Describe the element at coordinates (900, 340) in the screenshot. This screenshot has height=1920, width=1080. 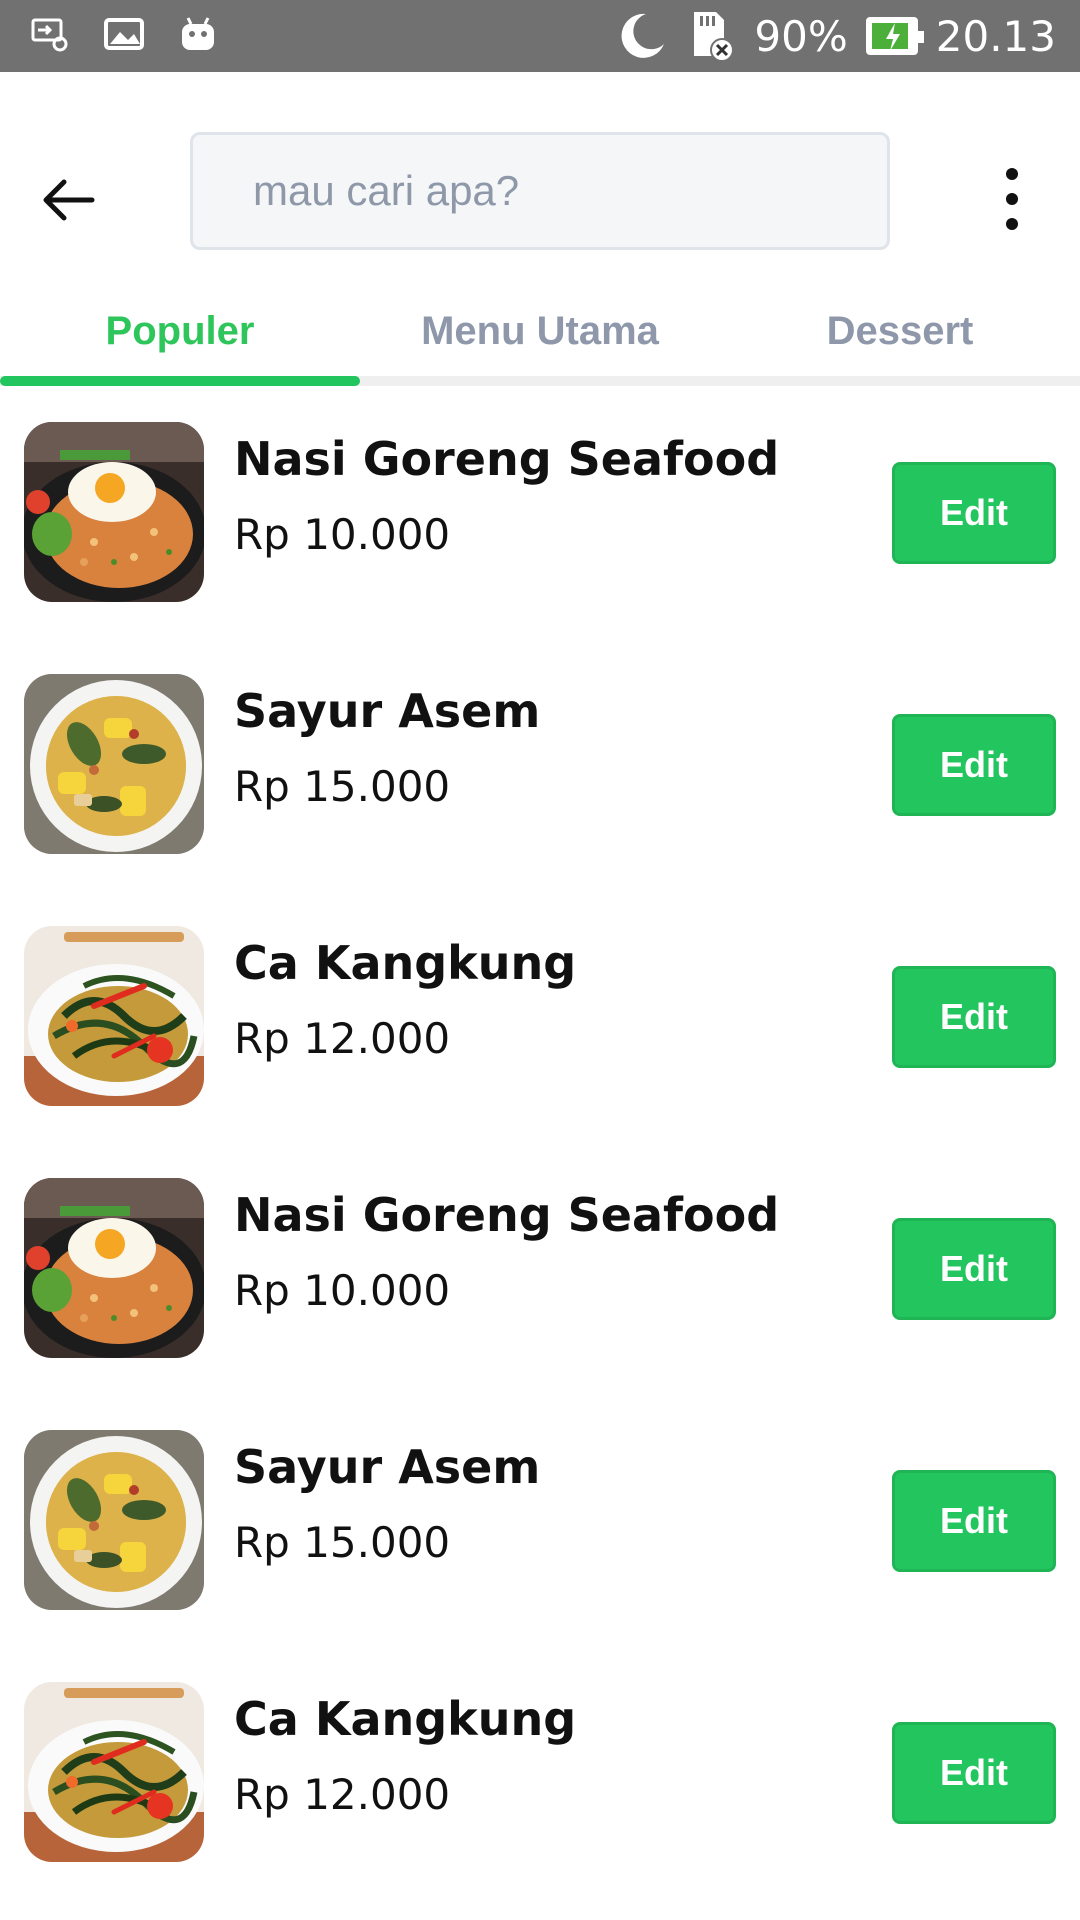
I see `tab-dessert: Dessert` at that location.